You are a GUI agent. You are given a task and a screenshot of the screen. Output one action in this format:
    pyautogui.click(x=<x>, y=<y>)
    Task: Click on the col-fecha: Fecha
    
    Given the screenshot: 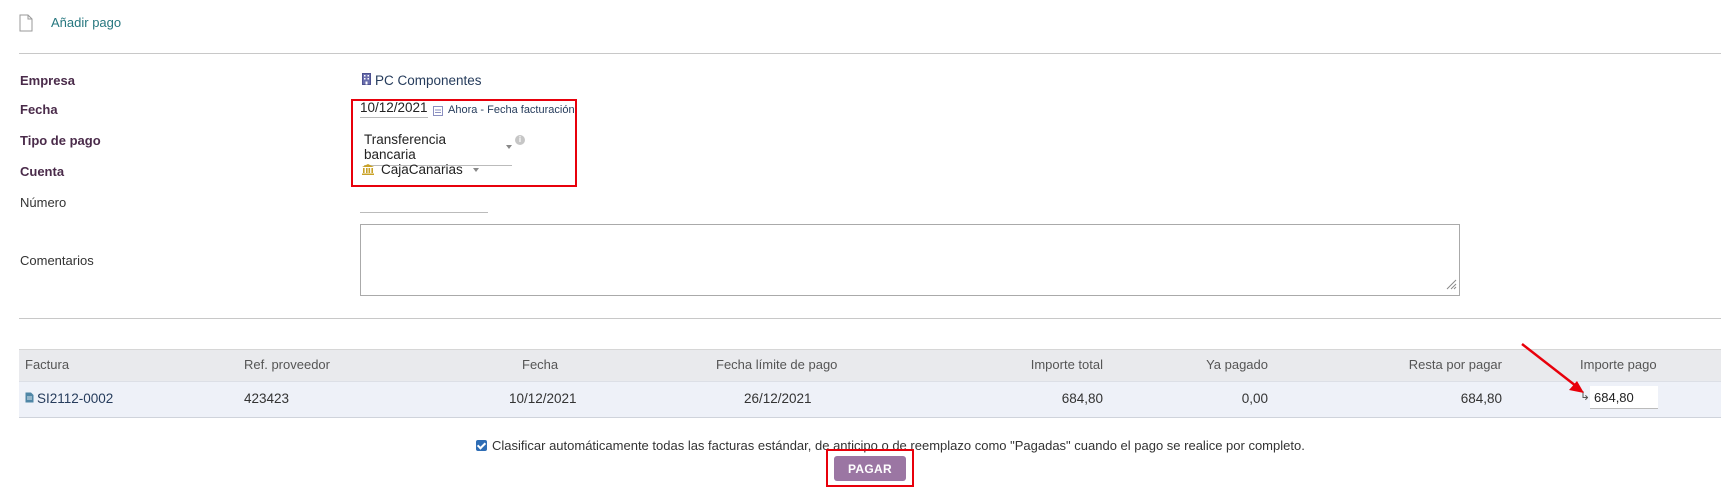 What is the action you would take?
    pyautogui.click(x=540, y=364)
    